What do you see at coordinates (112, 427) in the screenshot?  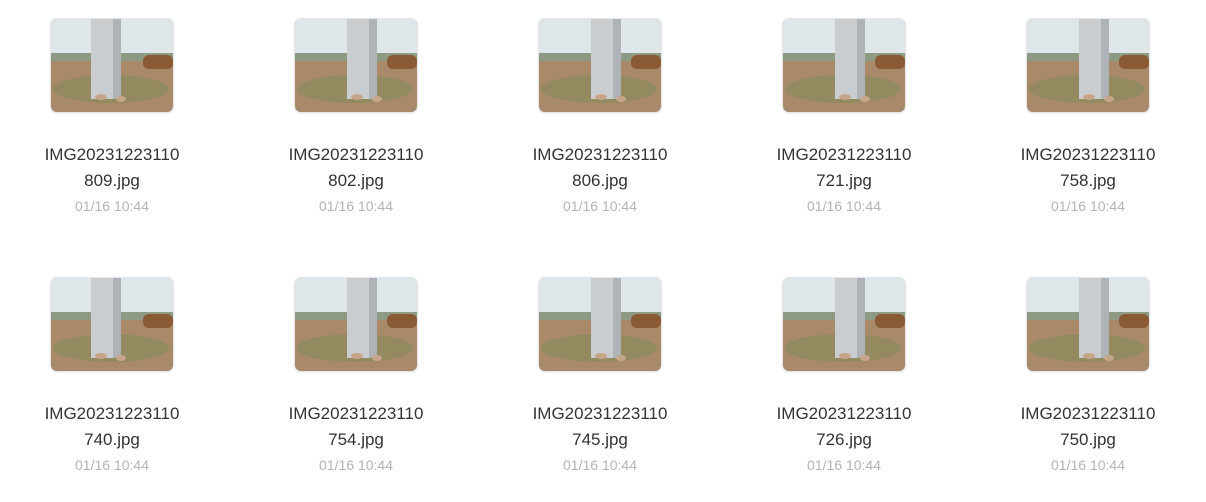 I see `file-name: IMG20231223110 740.jpg` at bounding box center [112, 427].